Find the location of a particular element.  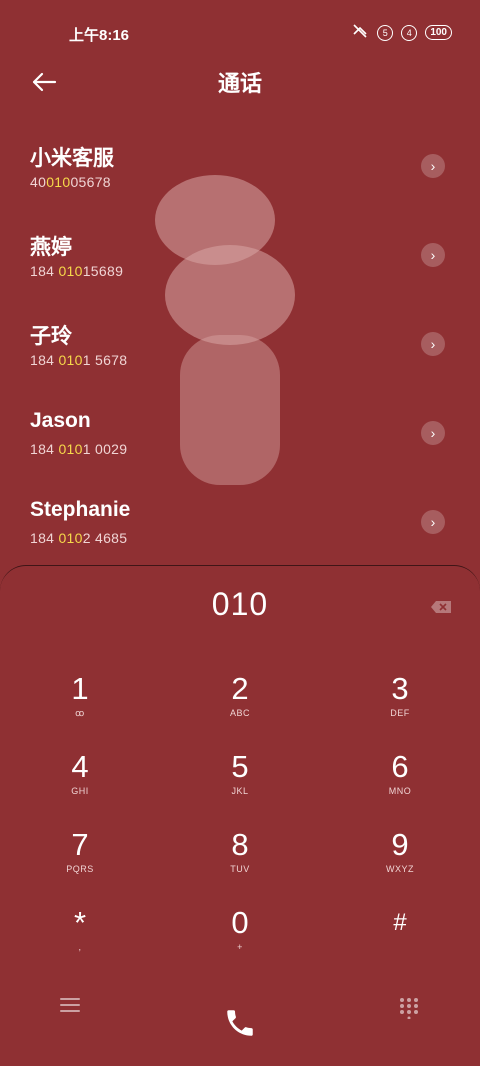

contact-name: 子玲 is located at coordinates (51, 336).